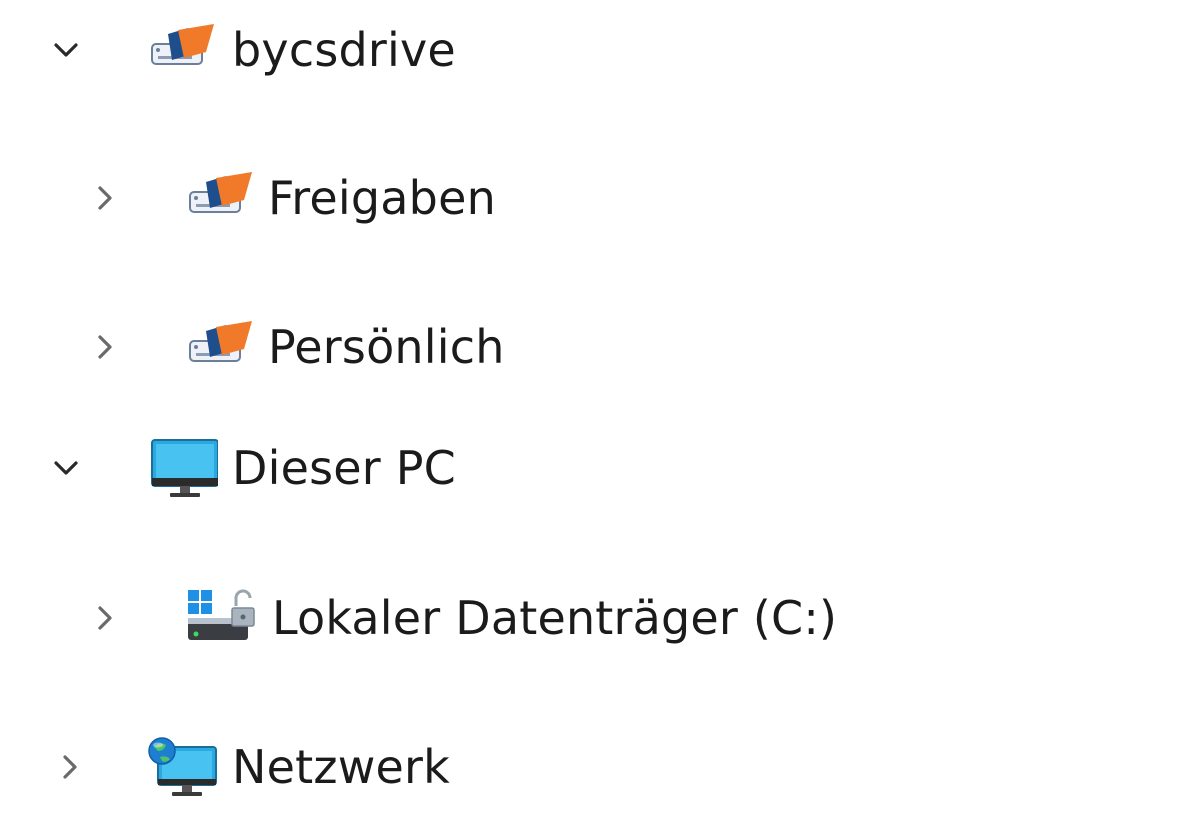  I want to click on monitor-icon, so click(183, 469).